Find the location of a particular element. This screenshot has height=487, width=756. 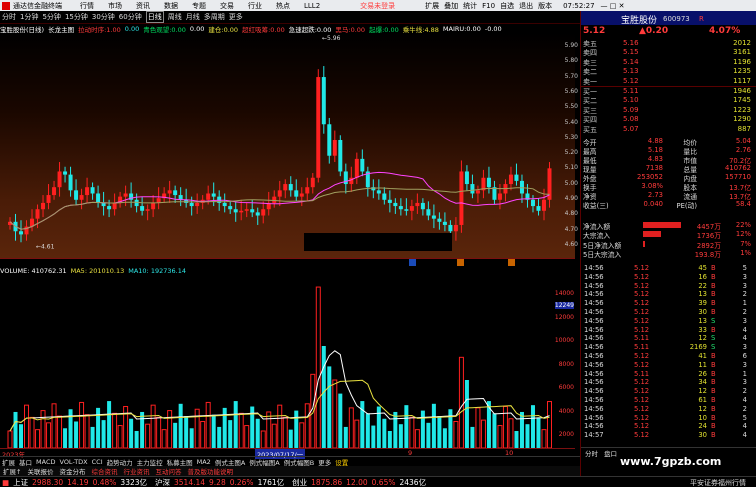

info-tab: 行业资讯 is located at coordinates (136, 471).